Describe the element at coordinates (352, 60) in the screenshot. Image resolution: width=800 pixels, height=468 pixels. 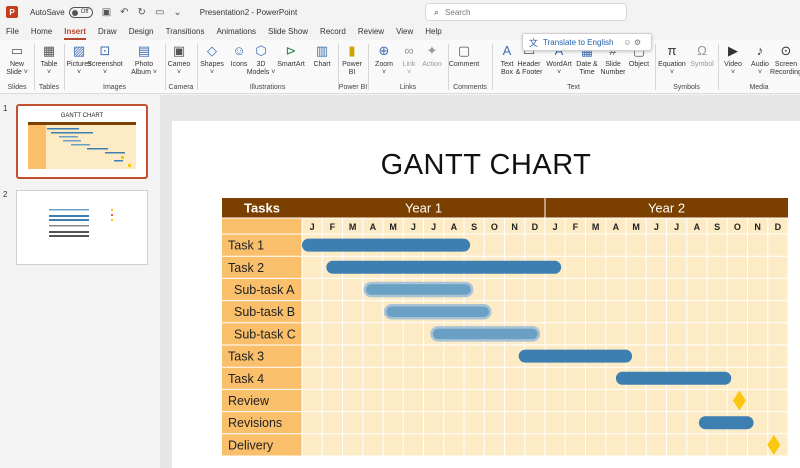
I see `power-bi-button: ▮ Power BI` at that location.